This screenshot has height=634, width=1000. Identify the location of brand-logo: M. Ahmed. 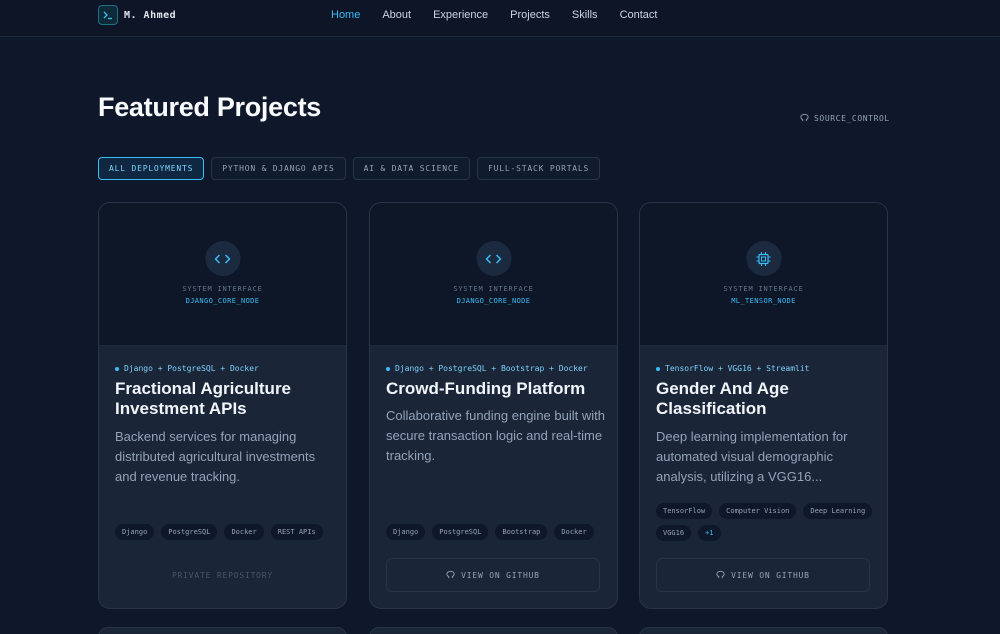
(137, 15).